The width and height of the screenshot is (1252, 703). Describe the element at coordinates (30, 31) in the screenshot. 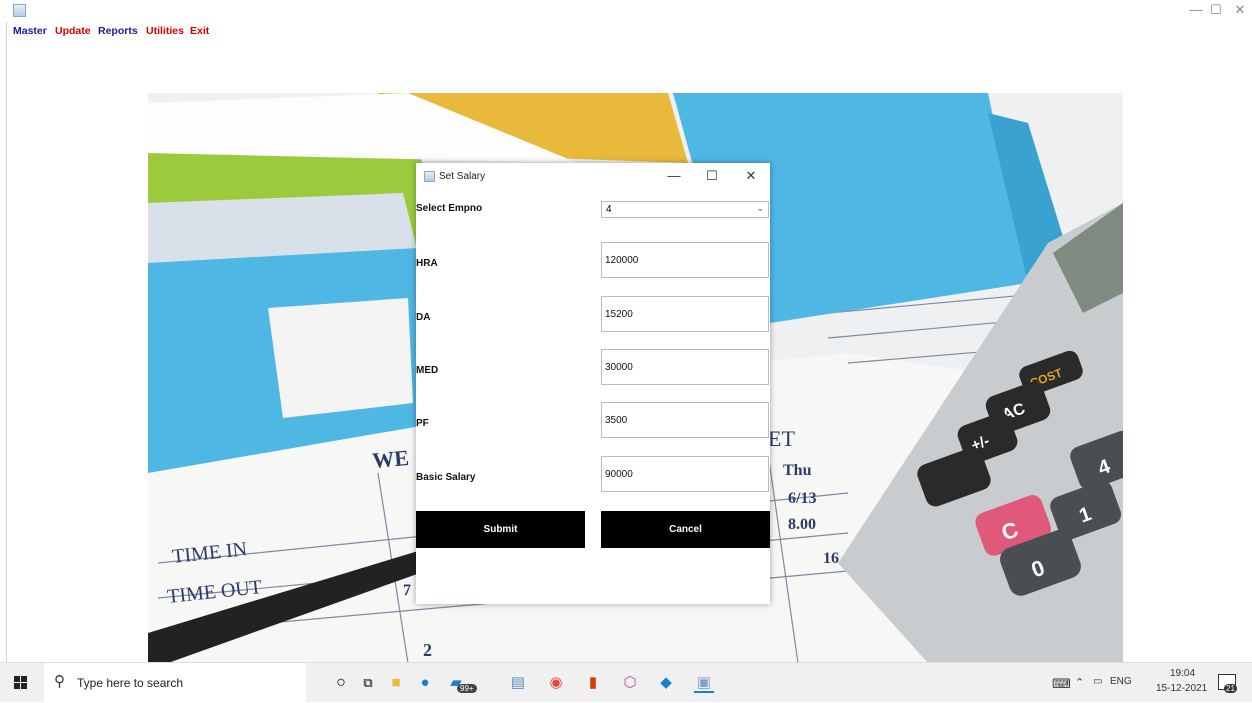

I see `menu-master: Master` at that location.